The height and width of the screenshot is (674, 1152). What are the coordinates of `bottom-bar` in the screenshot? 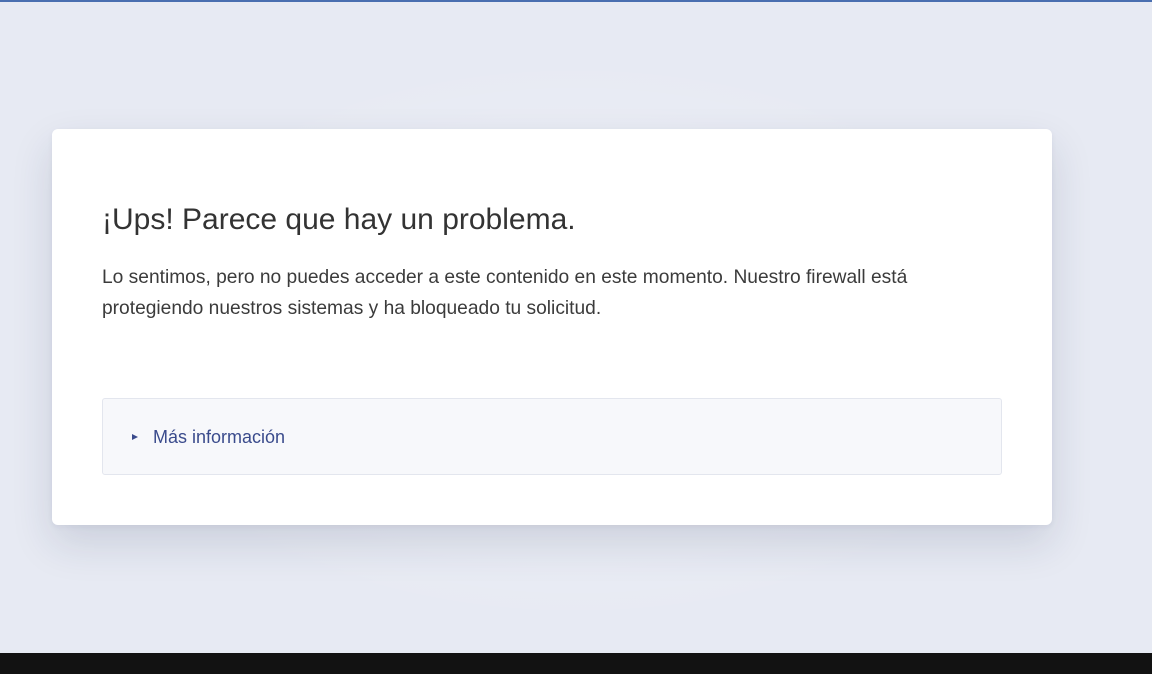 It's located at (576, 663).